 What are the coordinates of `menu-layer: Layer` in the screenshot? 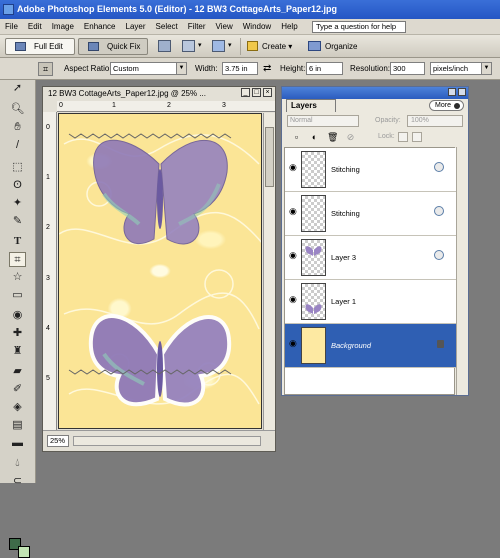 It's located at (136, 27).